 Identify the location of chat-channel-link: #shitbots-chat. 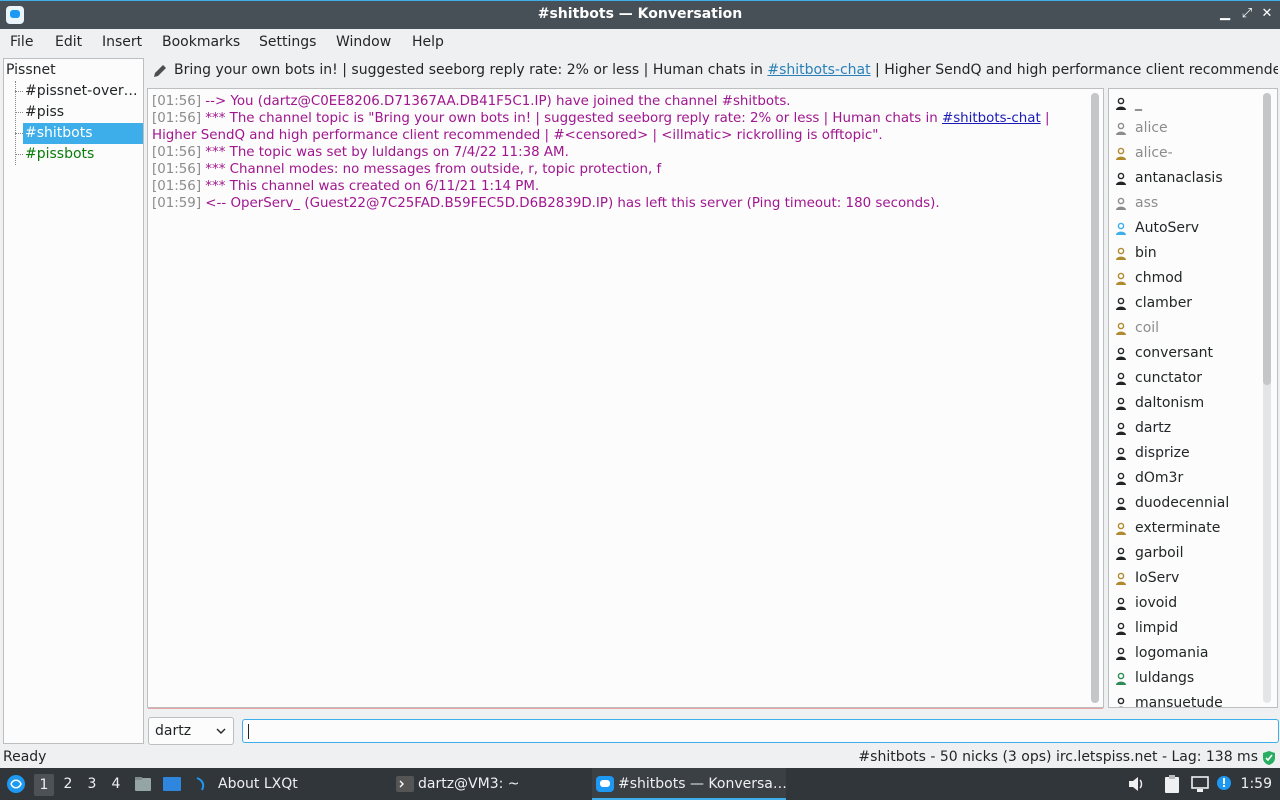
(991, 118).